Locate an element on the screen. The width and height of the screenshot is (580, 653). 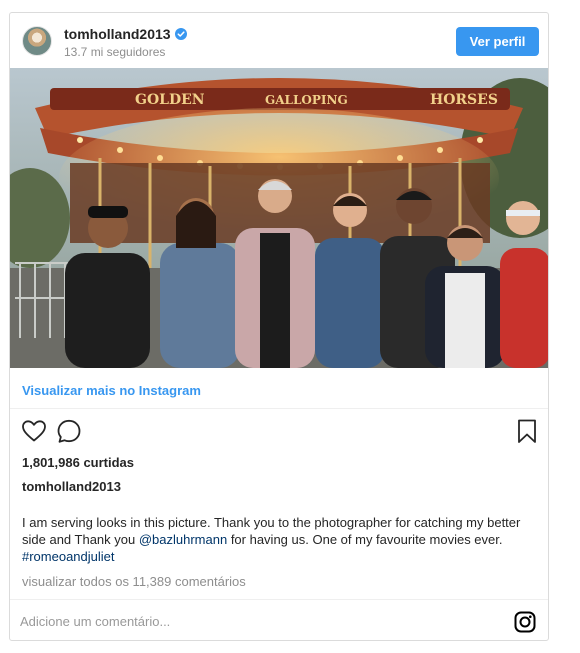
instagram-logo-icon is located at coordinates (525, 622).